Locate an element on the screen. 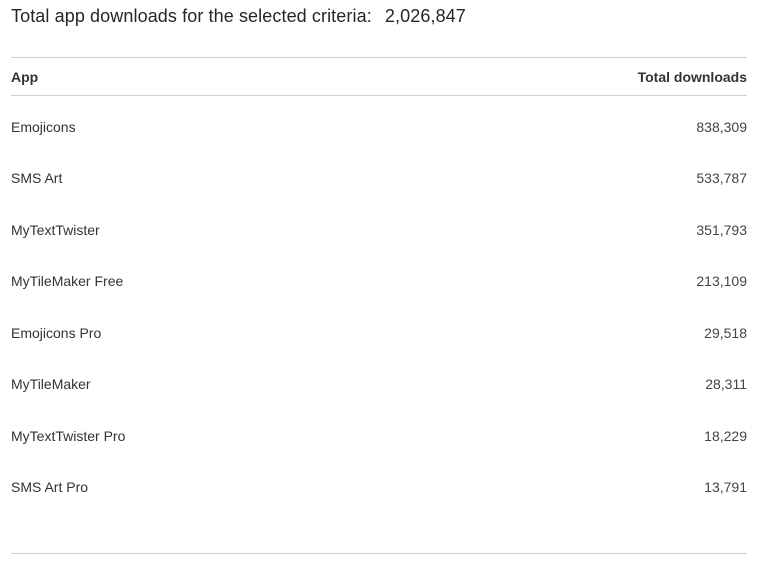 The height and width of the screenshot is (565, 757). table-row: Emojicons 838,309 is located at coordinates (379, 127).